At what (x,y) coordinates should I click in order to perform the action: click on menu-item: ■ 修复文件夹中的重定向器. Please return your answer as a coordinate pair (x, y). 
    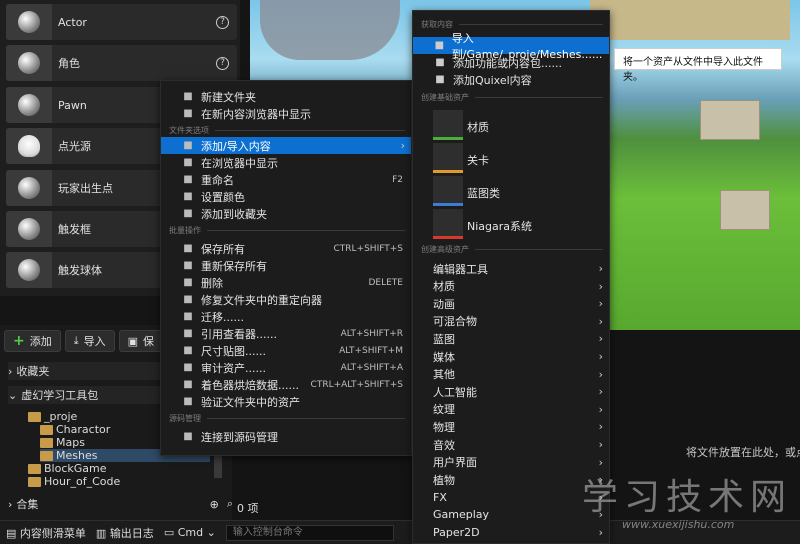
    Looking at the image, I should click on (286, 299).